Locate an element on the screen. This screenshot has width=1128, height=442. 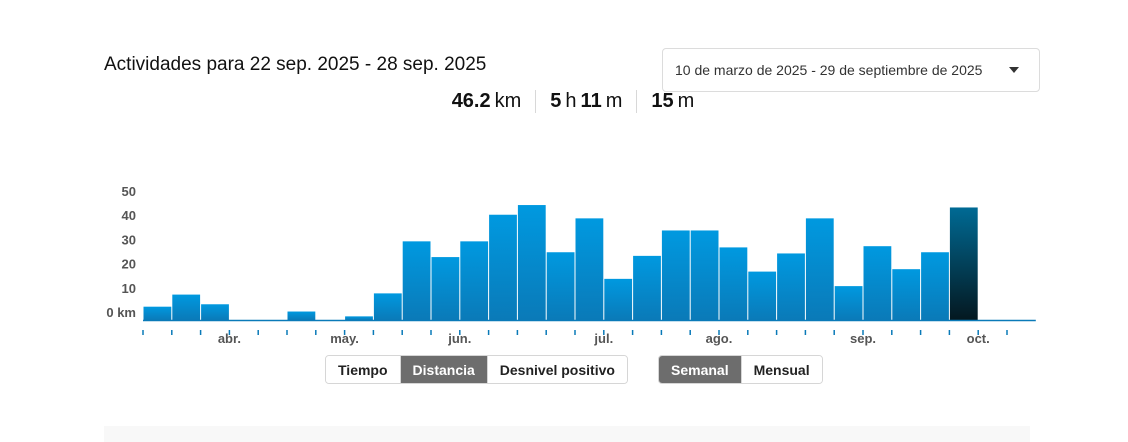
caret-down-icon is located at coordinates (1014, 70).